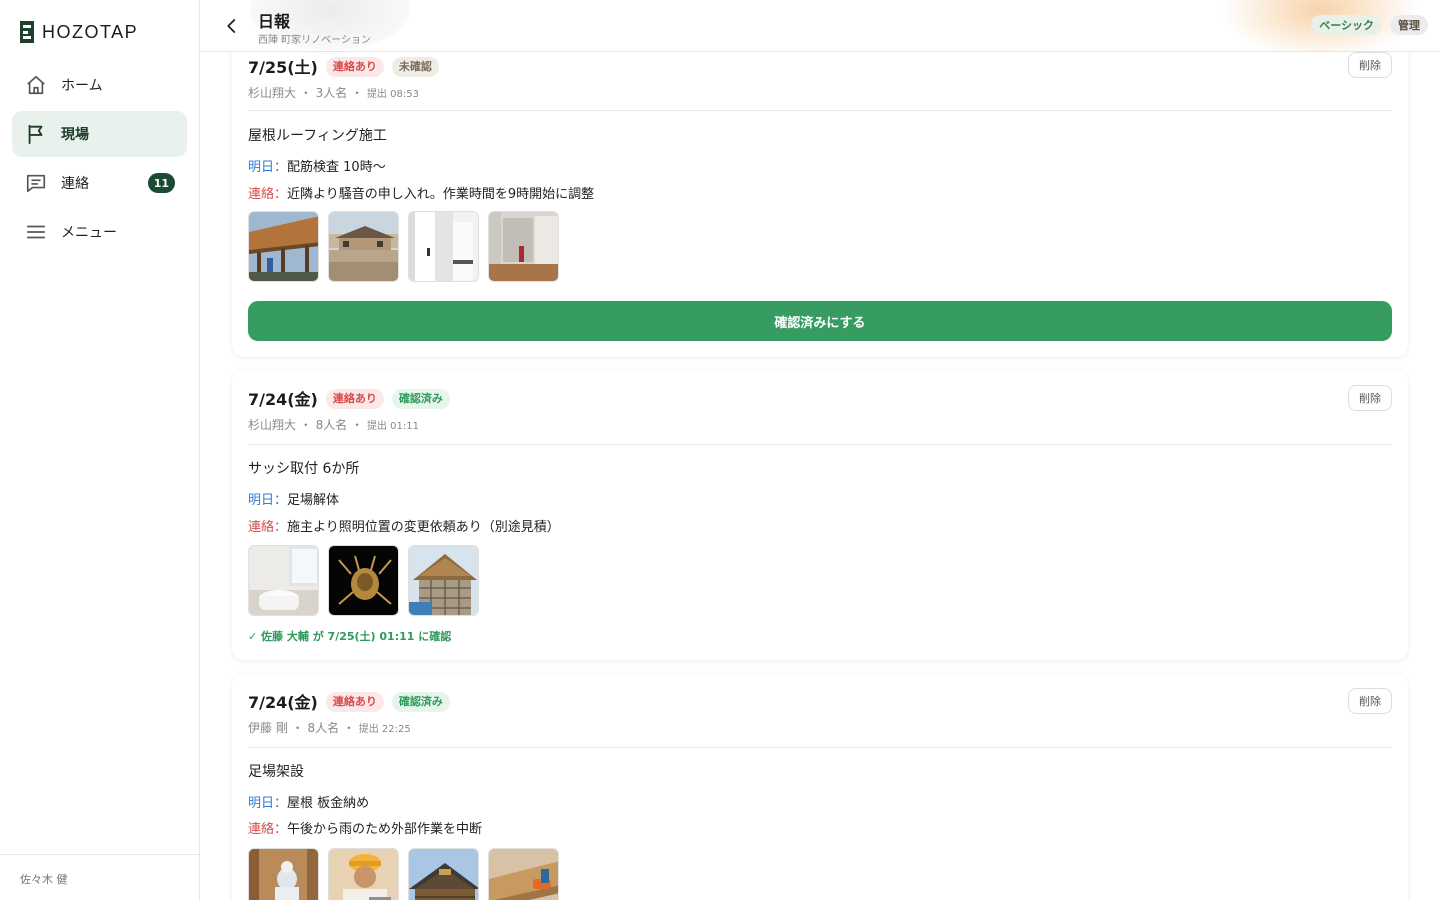 This screenshot has height=900, width=1440. I want to click on tomorrow-line: 明日：屋根 板金納め, so click(308, 801).